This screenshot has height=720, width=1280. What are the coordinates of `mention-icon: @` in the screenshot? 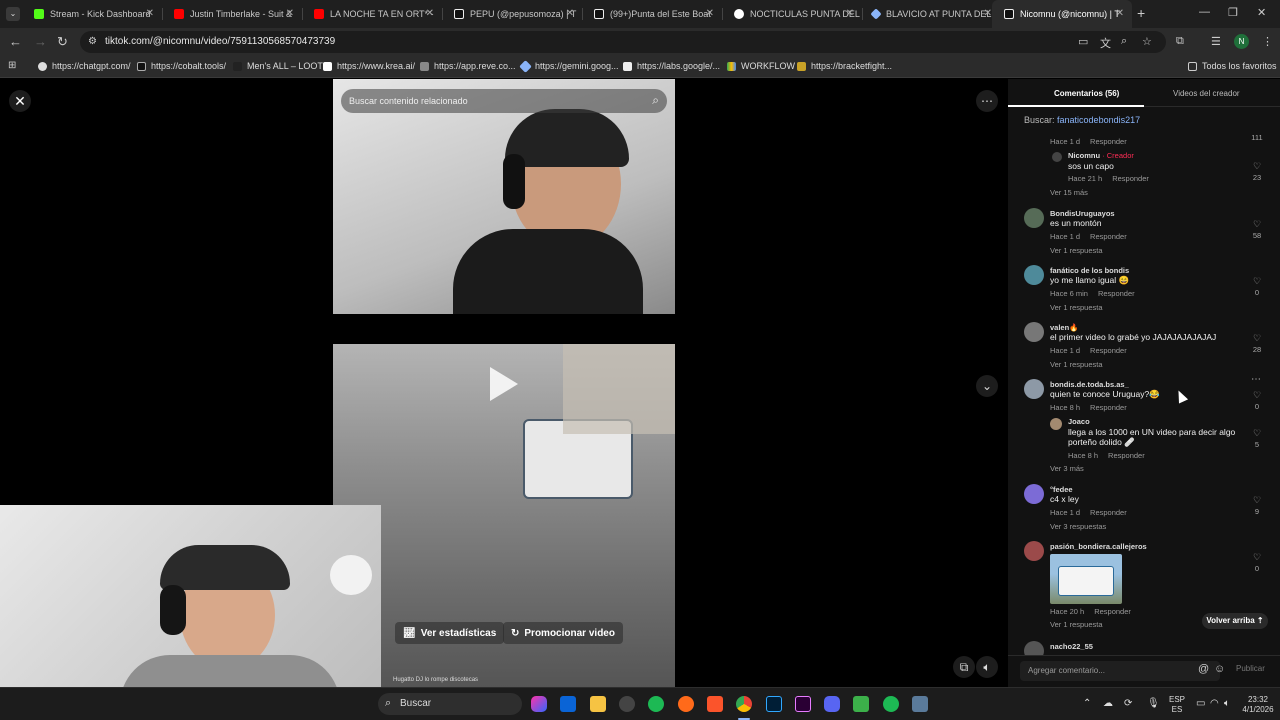 It's located at (1203, 669).